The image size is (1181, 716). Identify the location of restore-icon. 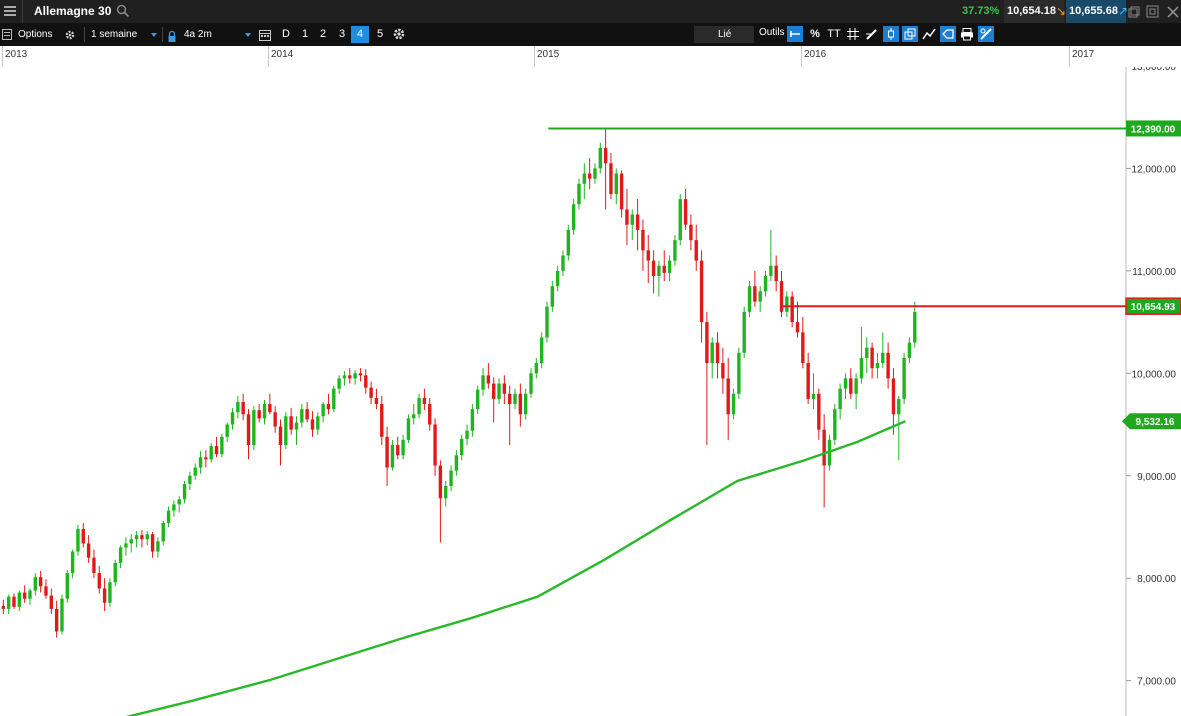
(1134, 11).